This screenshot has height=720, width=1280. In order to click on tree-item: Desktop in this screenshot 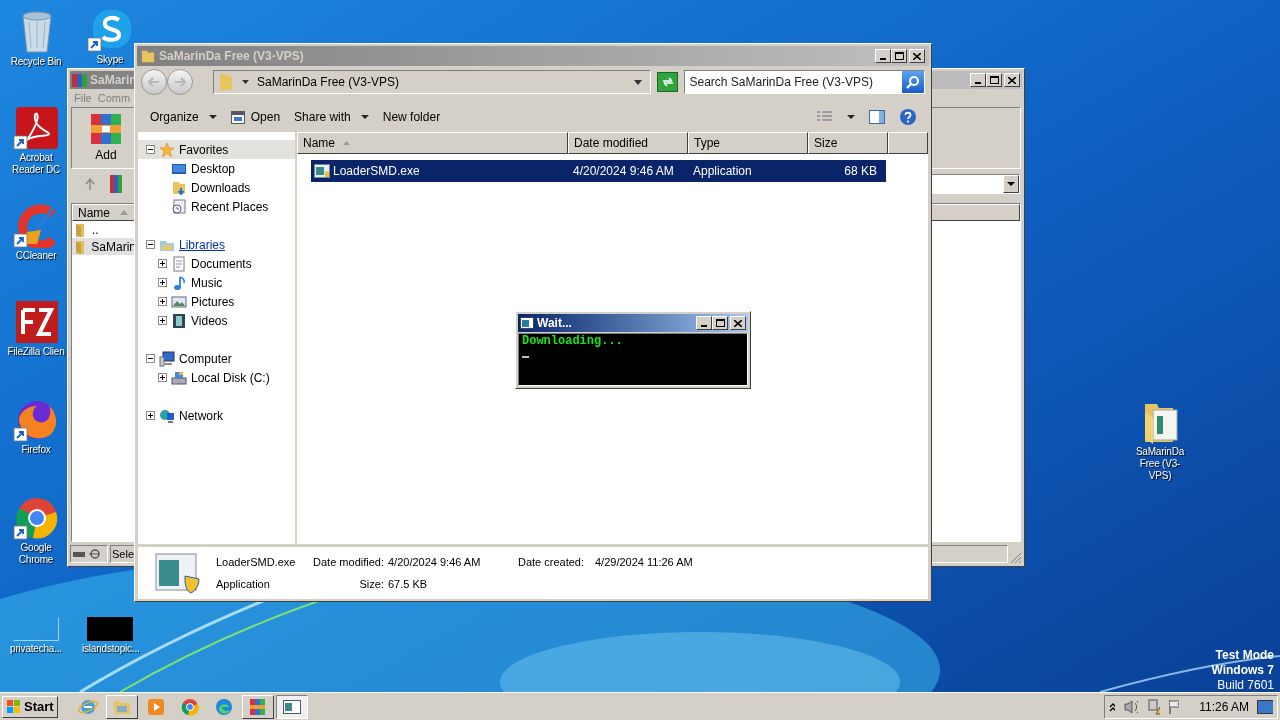, I will do `click(216, 168)`.